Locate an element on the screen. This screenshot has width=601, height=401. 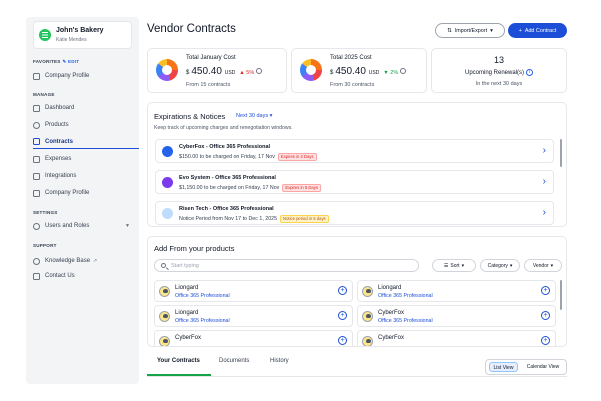
card-value: $450.40 USD ▼ 2% is located at coordinates (368, 71).